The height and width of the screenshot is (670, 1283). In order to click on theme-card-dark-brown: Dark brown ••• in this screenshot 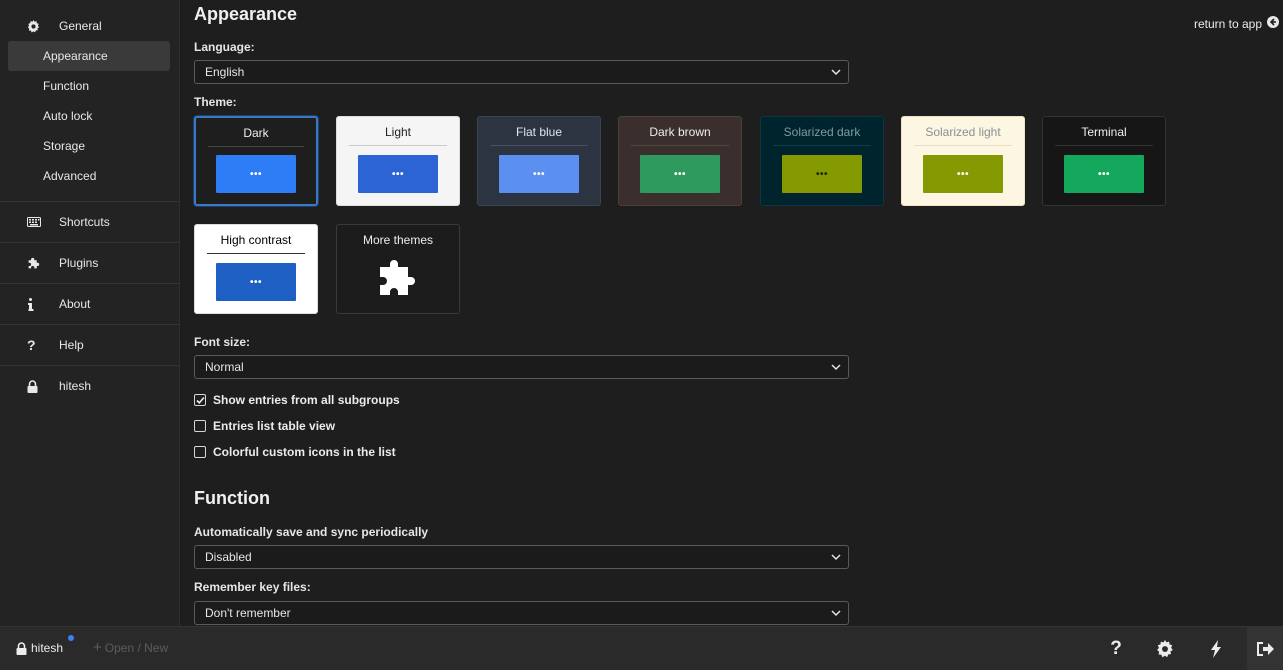, I will do `click(680, 161)`.